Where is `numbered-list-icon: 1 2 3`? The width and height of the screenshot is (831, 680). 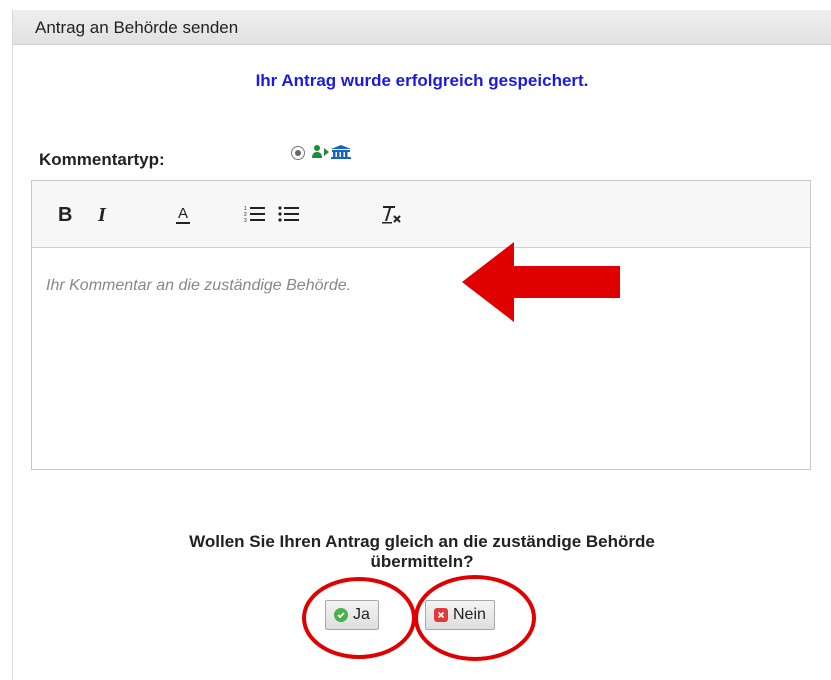
numbered-list-icon: 1 2 3 is located at coordinates (255, 217).